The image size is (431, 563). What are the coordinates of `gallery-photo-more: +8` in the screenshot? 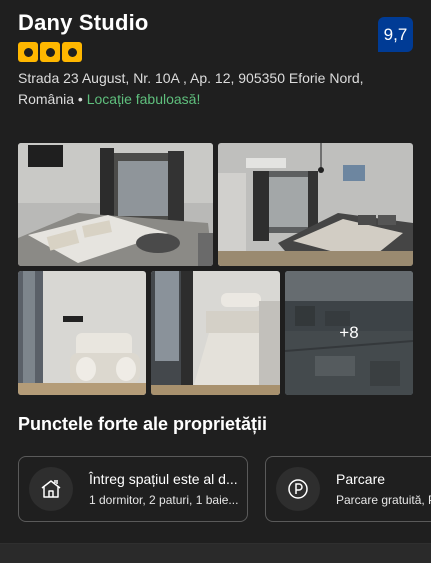 It's located at (349, 333).